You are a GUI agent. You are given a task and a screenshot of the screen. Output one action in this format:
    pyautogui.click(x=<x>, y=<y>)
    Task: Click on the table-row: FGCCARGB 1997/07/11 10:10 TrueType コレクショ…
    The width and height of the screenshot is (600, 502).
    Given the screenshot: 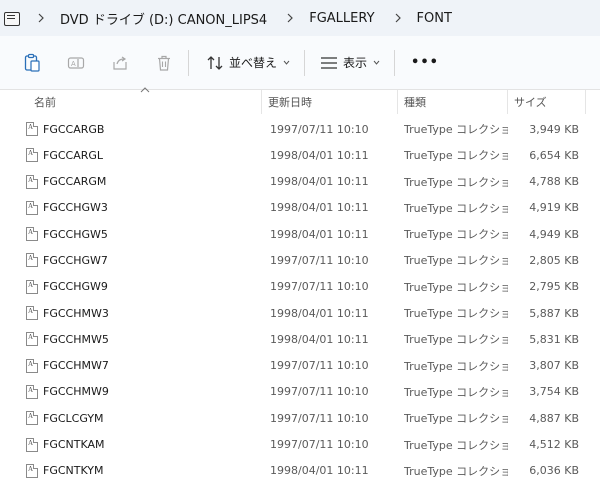 What is the action you would take?
    pyautogui.click(x=300, y=129)
    